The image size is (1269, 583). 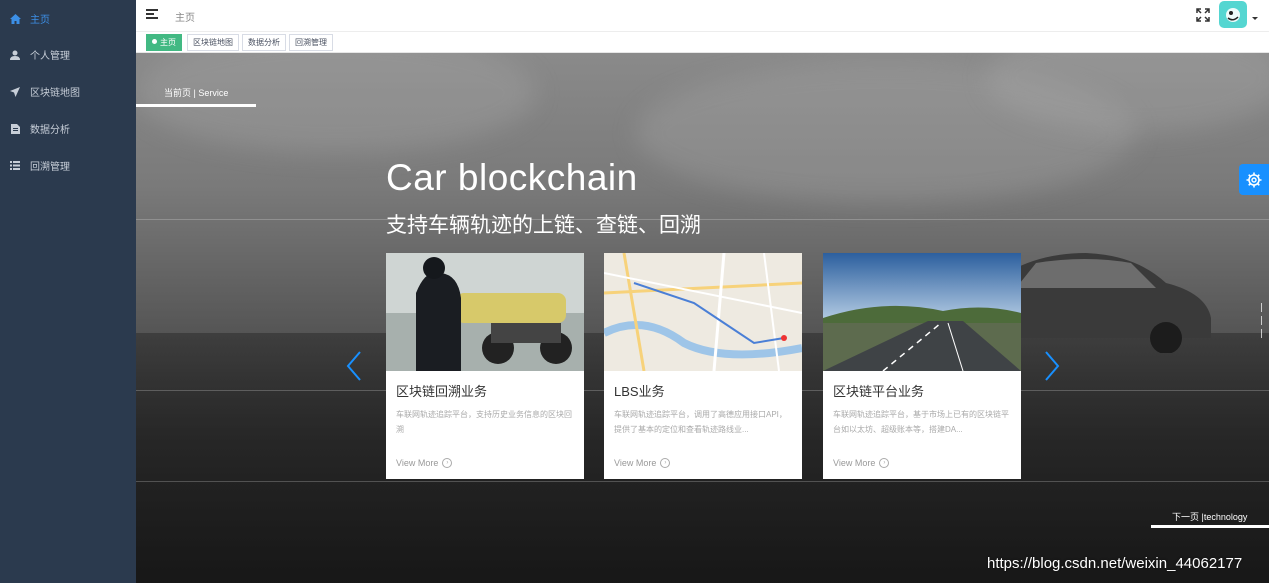 What do you see at coordinates (40, 20) in the screenshot?
I see `sidebar-item-label: 主页` at bounding box center [40, 20].